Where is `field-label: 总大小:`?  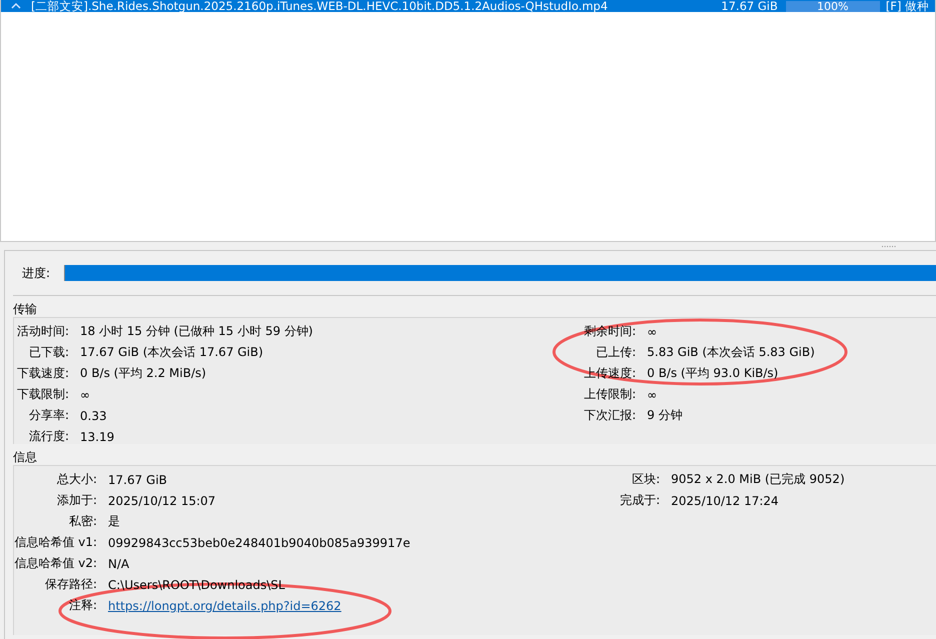 field-label: 总大小: is located at coordinates (76, 479).